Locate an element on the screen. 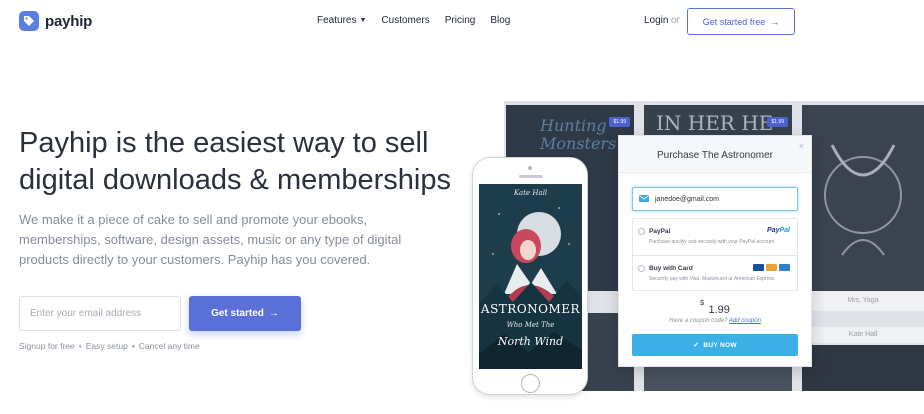  cover-title: ASTRONOMER is located at coordinates (530, 309).